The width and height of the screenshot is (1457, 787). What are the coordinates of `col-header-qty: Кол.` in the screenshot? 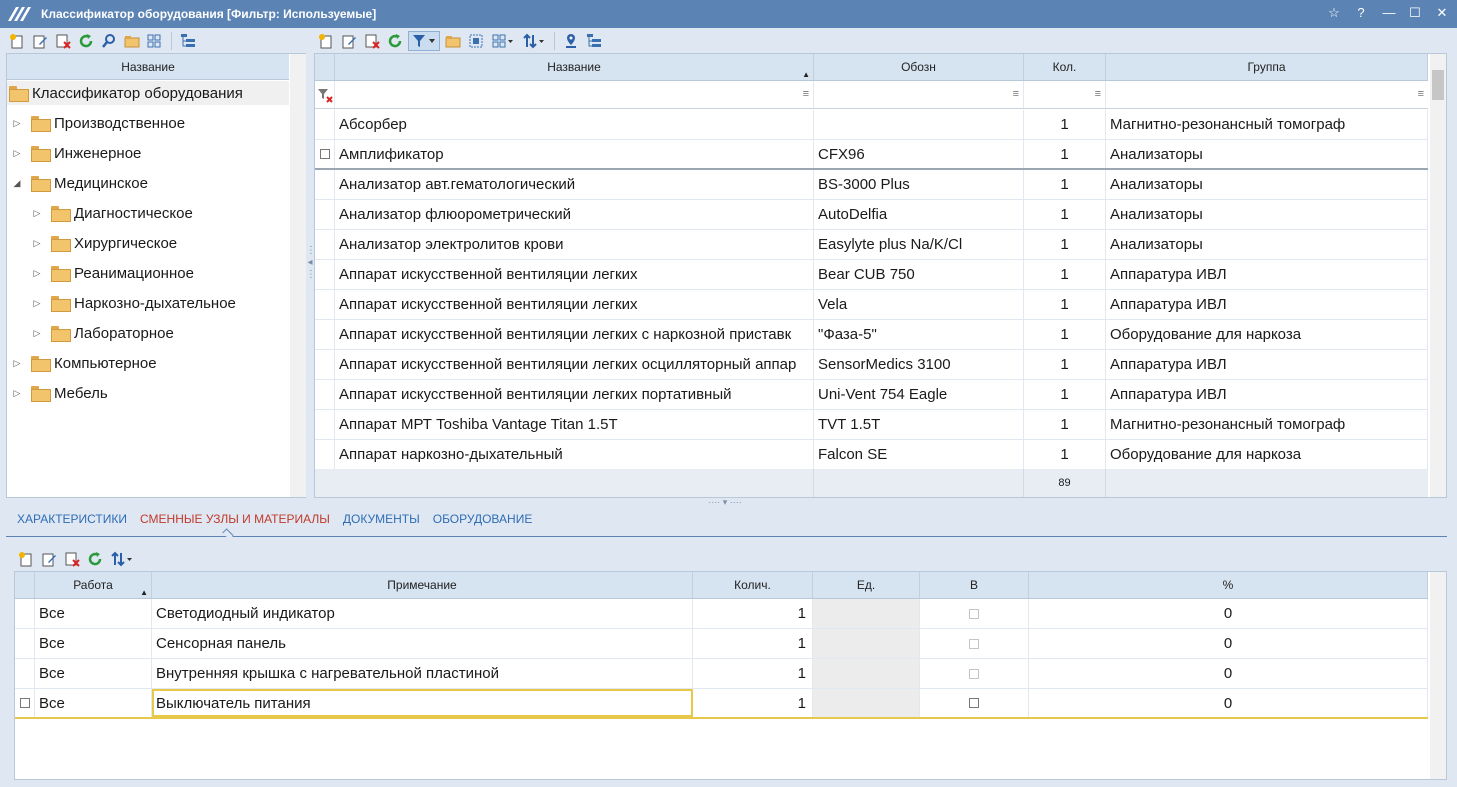 It's located at (1065, 67).